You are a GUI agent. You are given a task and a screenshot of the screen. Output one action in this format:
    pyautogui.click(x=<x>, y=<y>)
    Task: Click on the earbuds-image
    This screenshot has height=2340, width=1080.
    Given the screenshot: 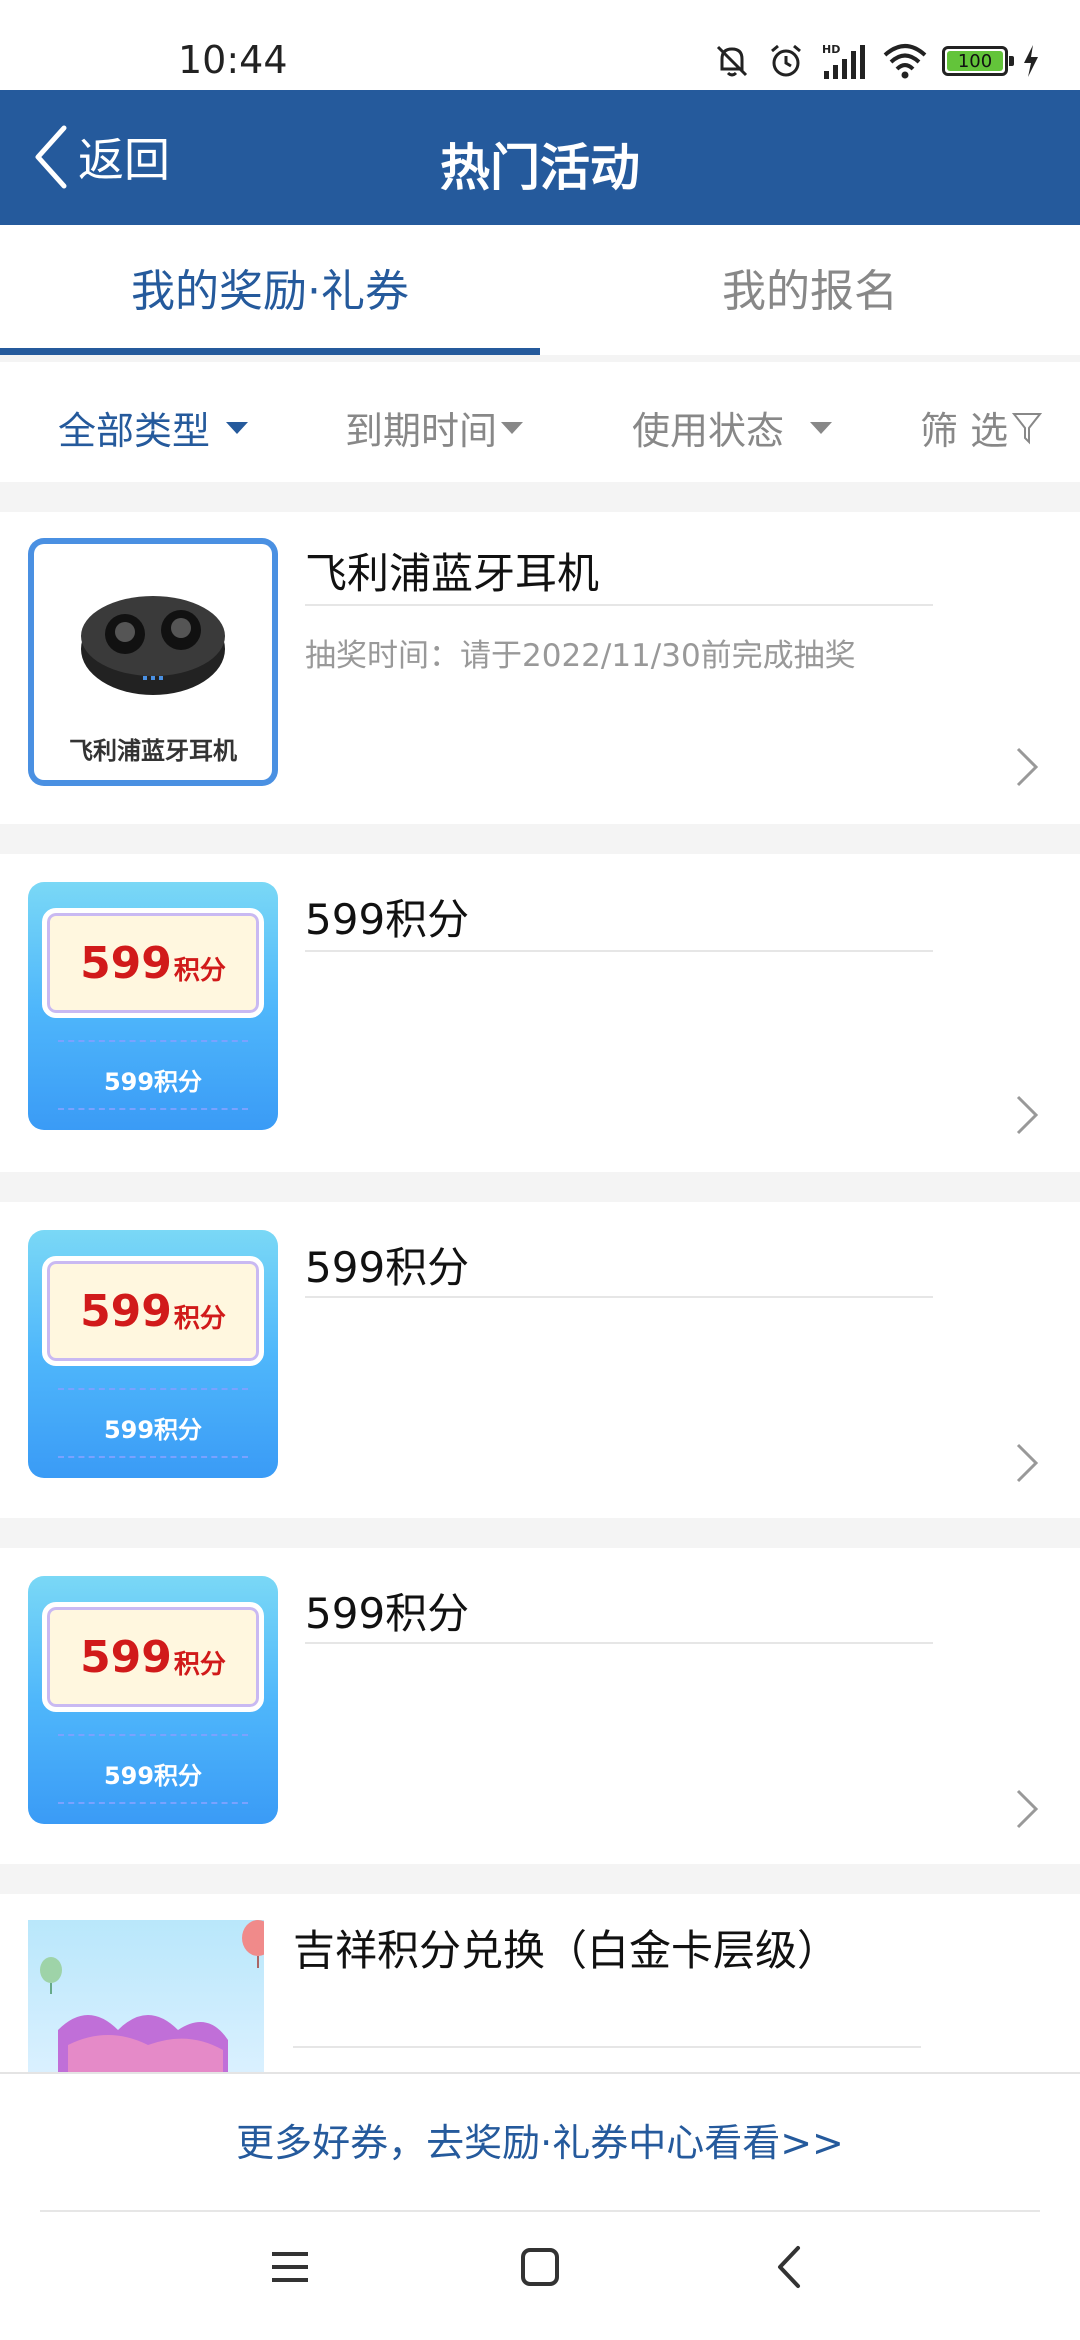 What is the action you would take?
    pyautogui.click(x=153, y=645)
    